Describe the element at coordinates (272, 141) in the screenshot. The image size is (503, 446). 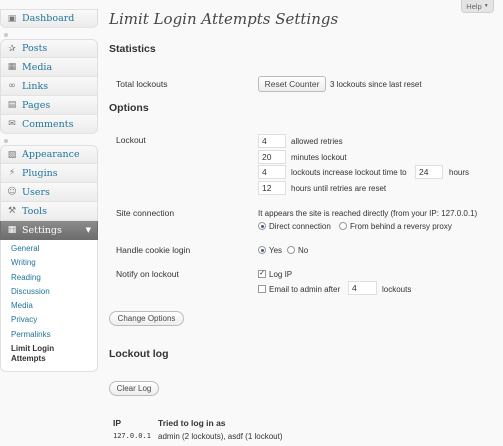
I see `allowed-retries-input: 4` at that location.